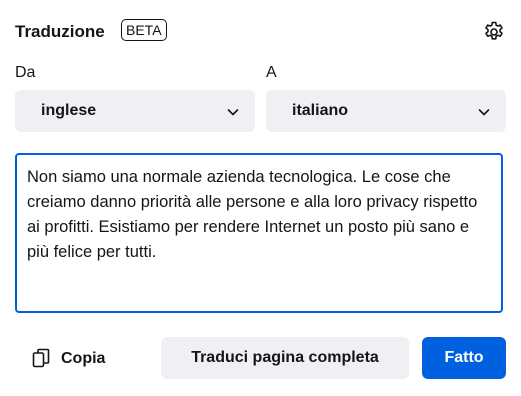  I want to click on copy-button: Copia, so click(79, 358).